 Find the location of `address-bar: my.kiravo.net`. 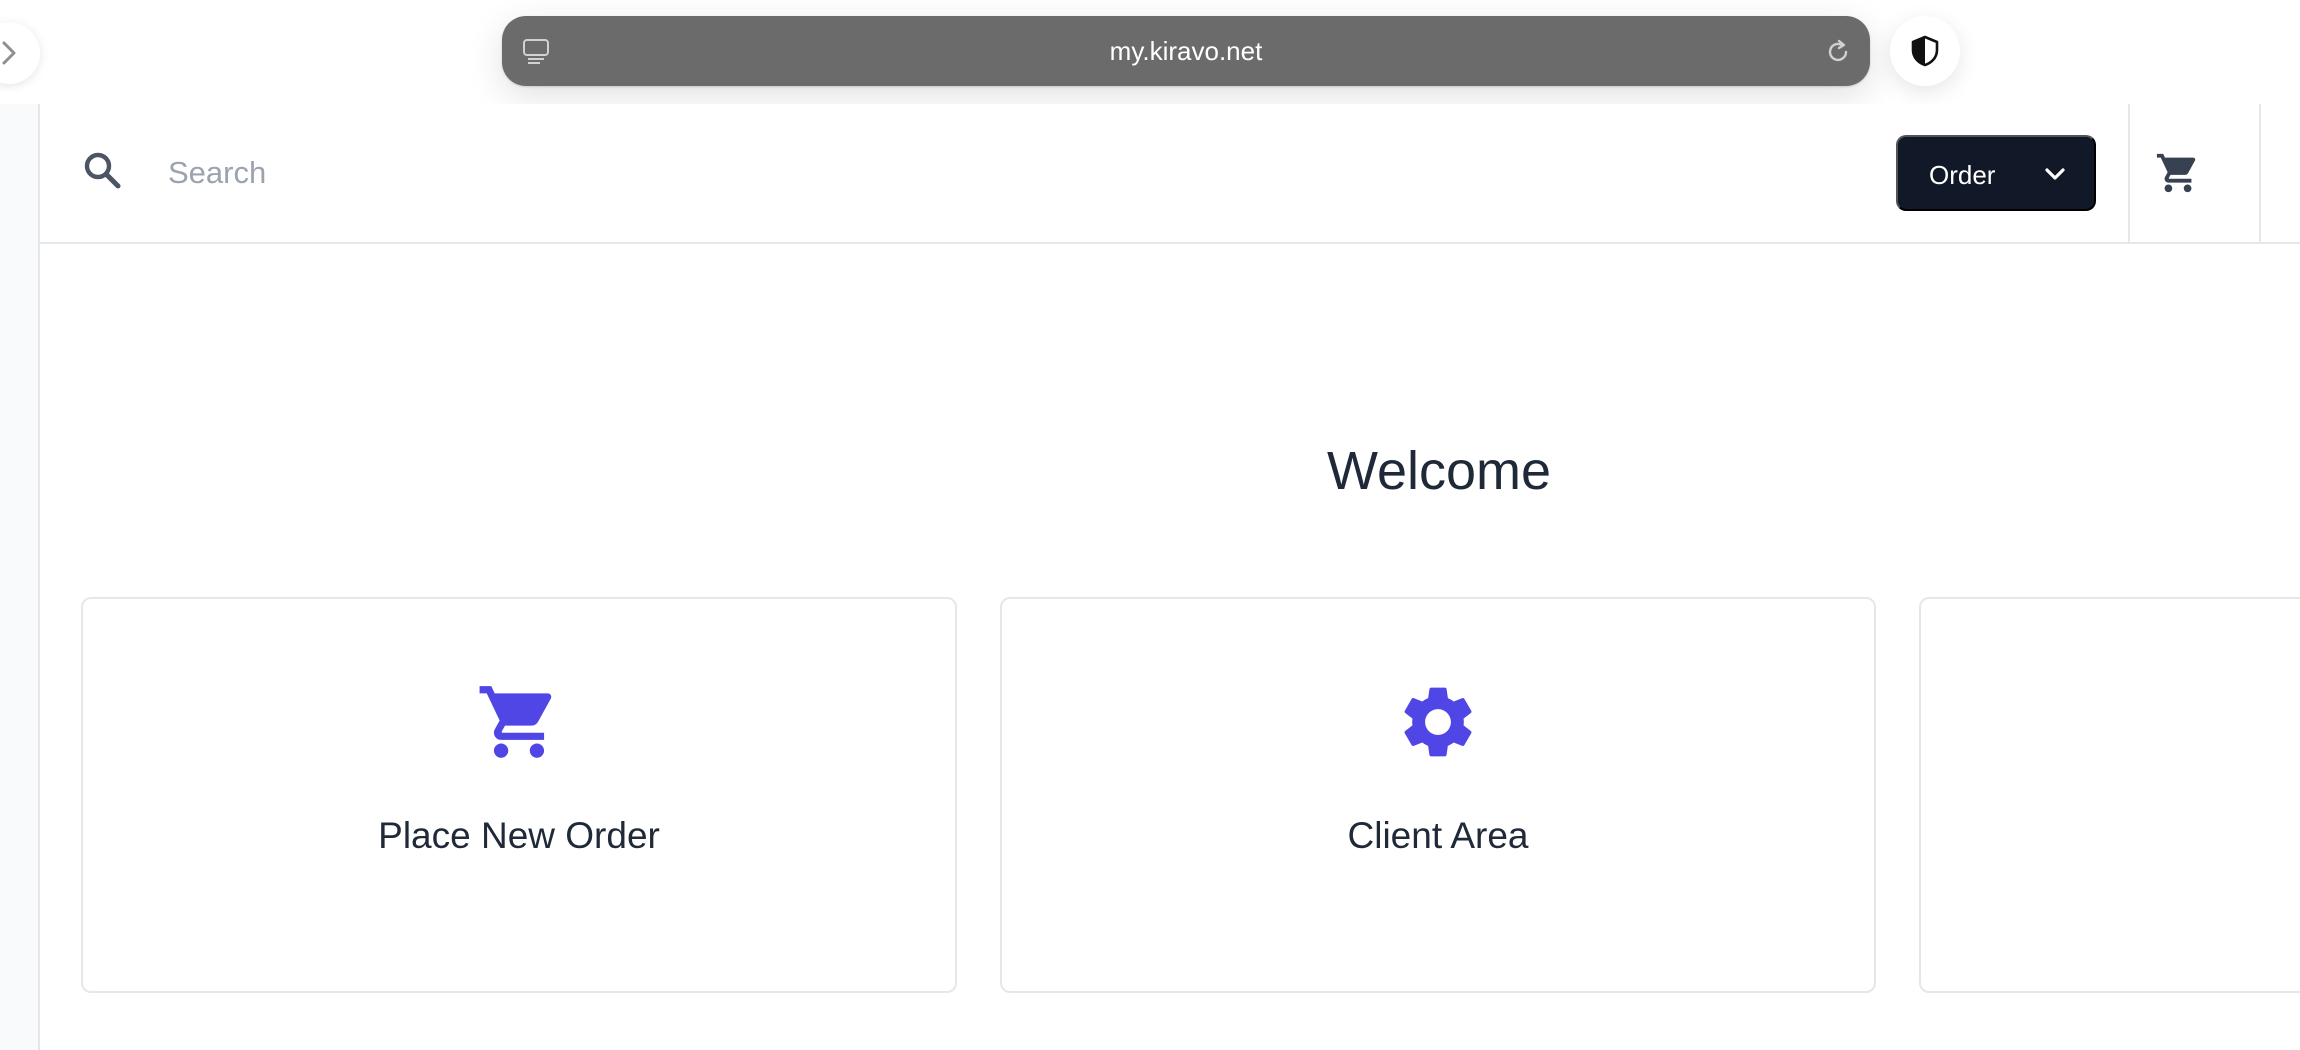

address-bar: my.kiravo.net is located at coordinates (1186, 51).